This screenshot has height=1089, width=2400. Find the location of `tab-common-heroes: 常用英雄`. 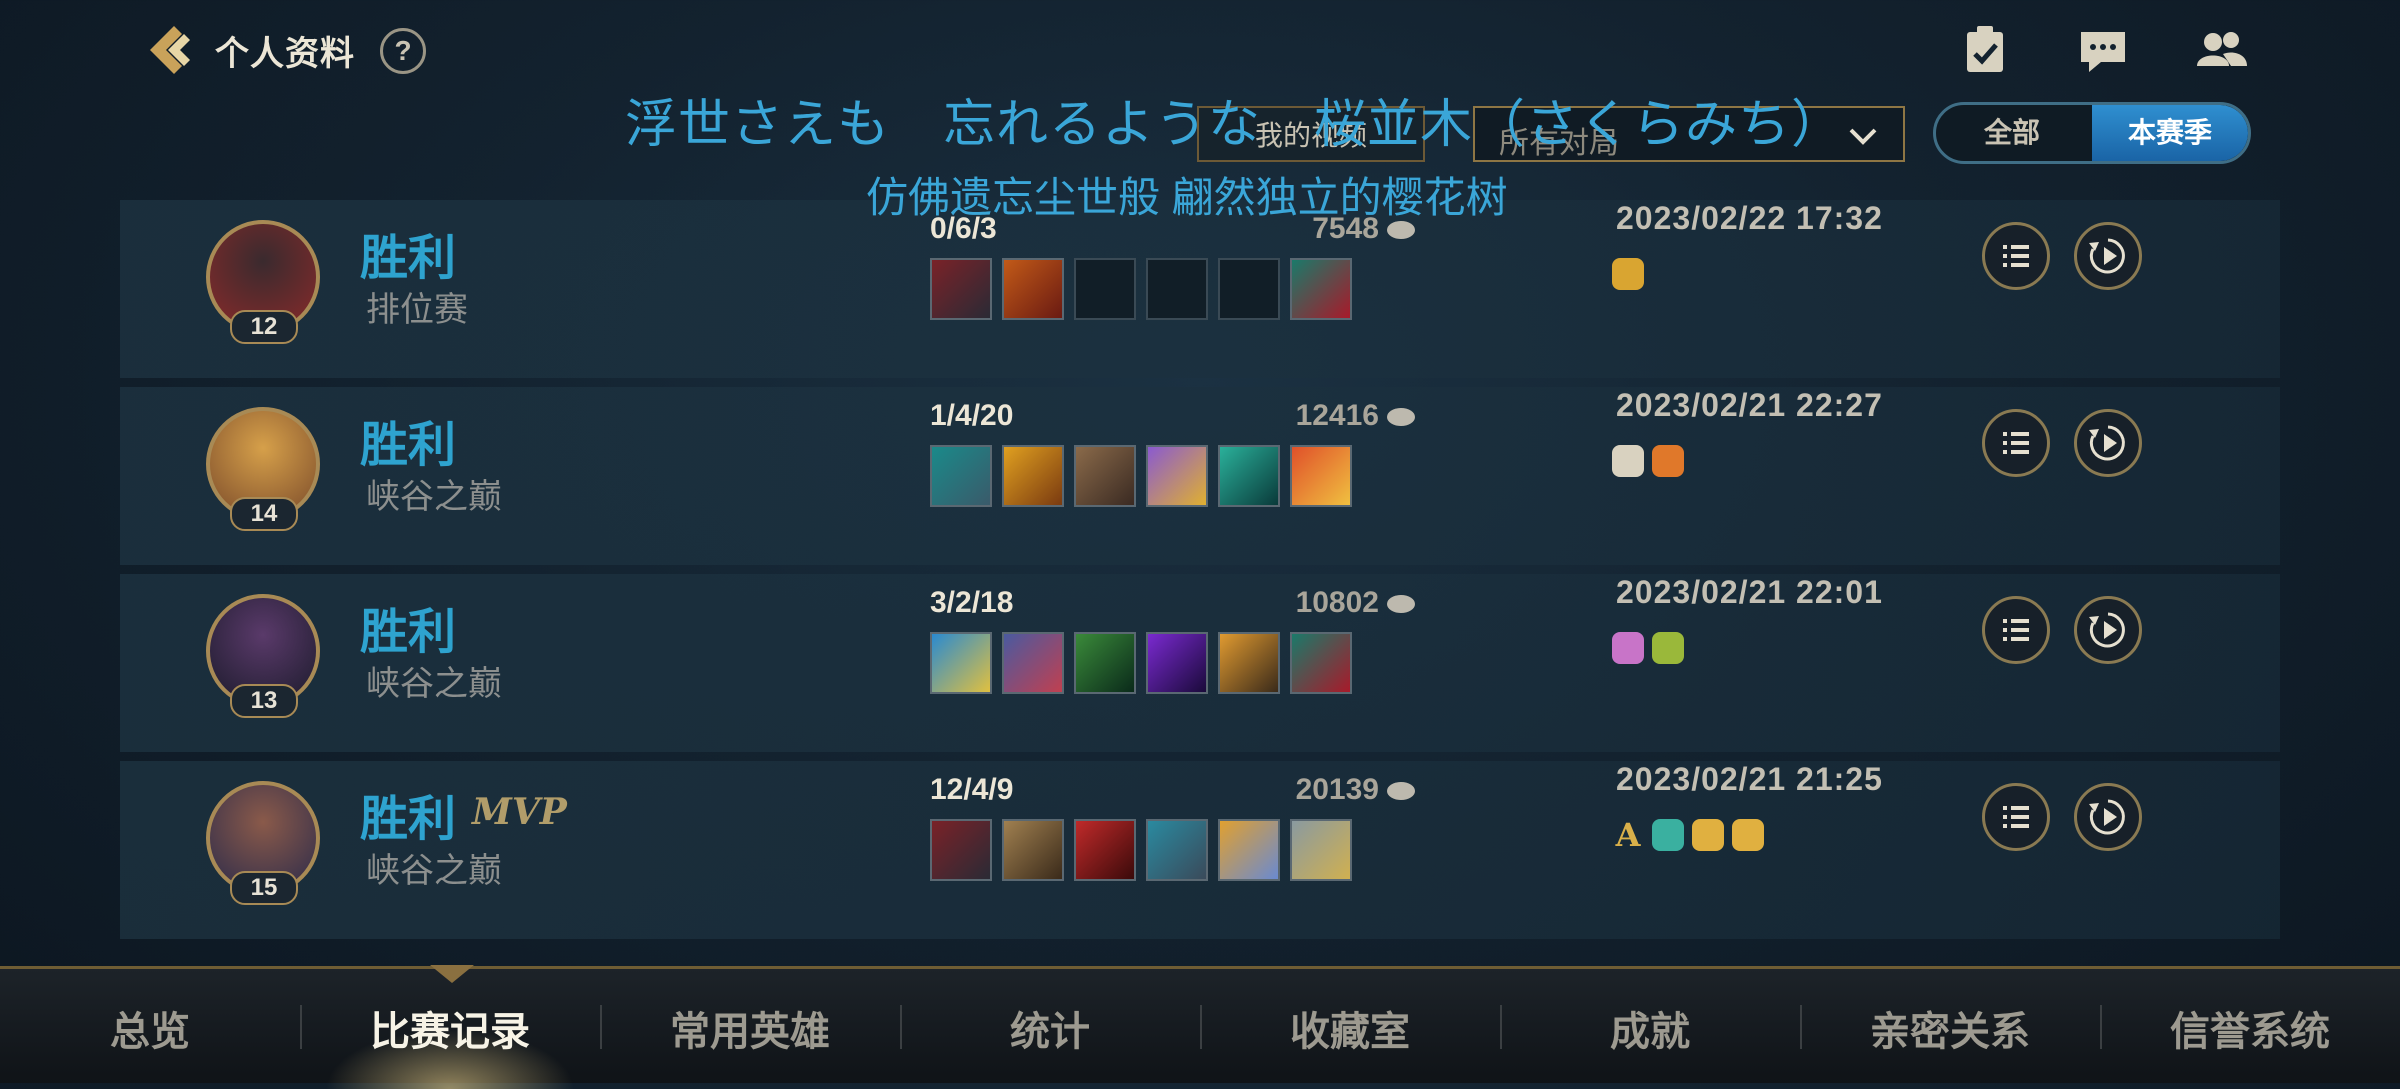

tab-common-heroes: 常用英雄 is located at coordinates (750, 1028).